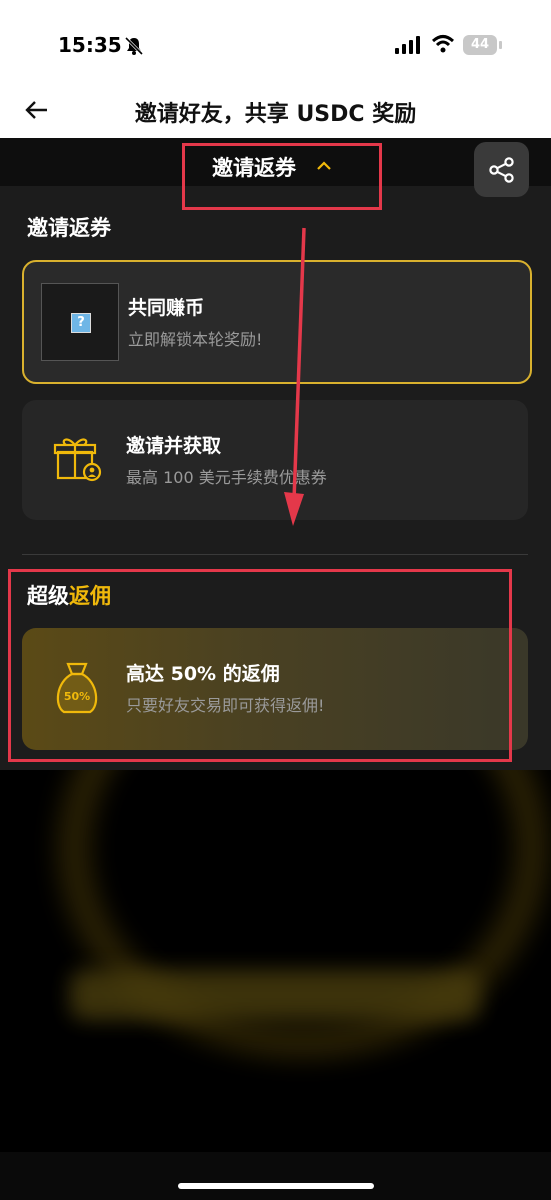 This screenshot has width=551, height=1200. What do you see at coordinates (166, 308) in the screenshot?
I see `card-title: 共同赚币` at bounding box center [166, 308].